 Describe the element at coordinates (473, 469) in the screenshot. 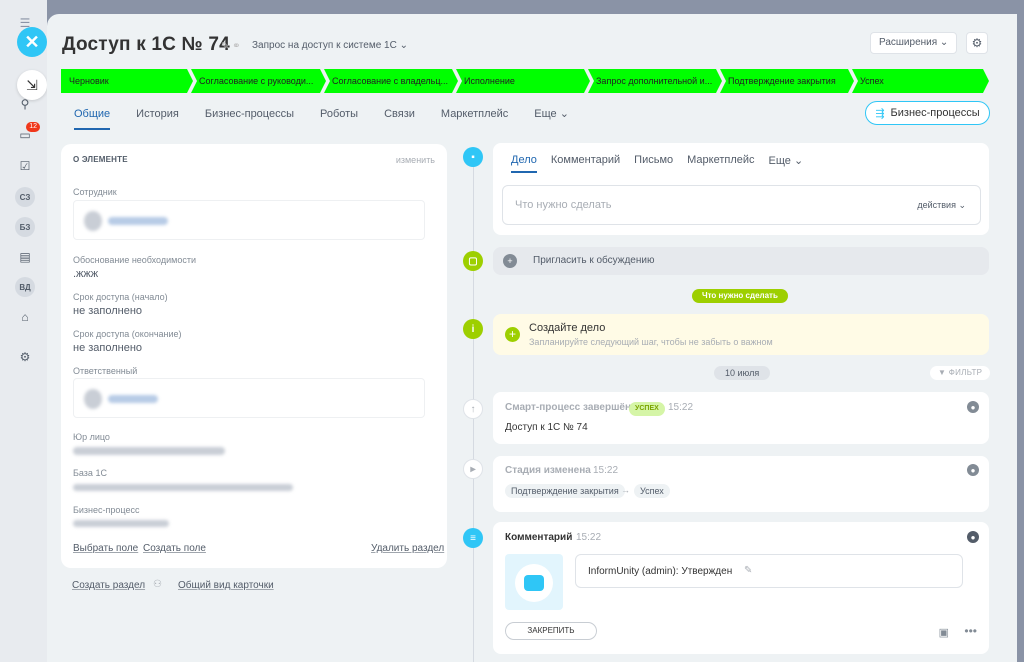

I see `tag-icon: ▸` at that location.